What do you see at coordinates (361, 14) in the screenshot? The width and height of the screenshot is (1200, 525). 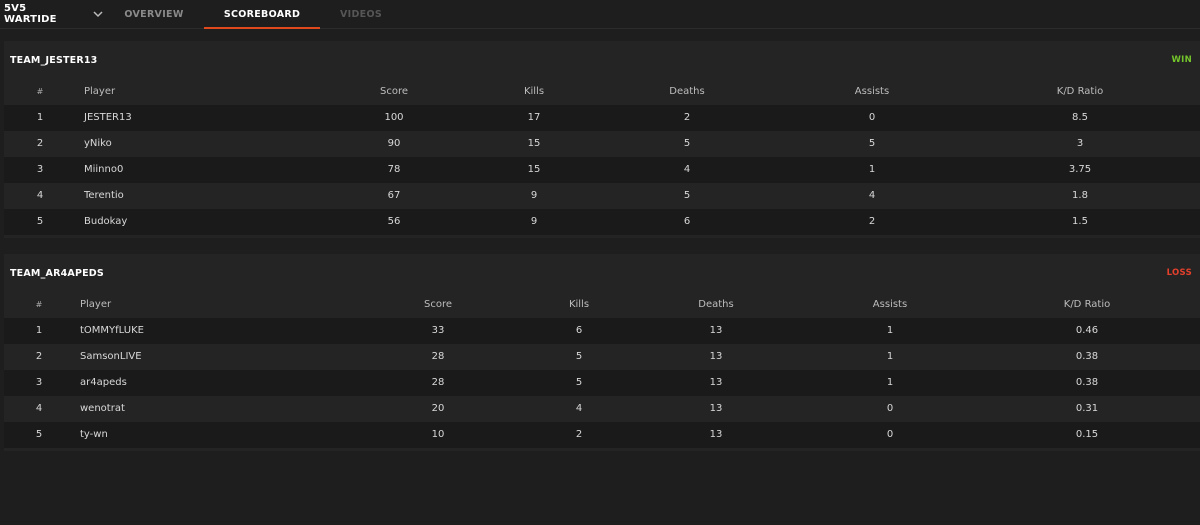 I see `tab-videos: VIDEOS` at bounding box center [361, 14].